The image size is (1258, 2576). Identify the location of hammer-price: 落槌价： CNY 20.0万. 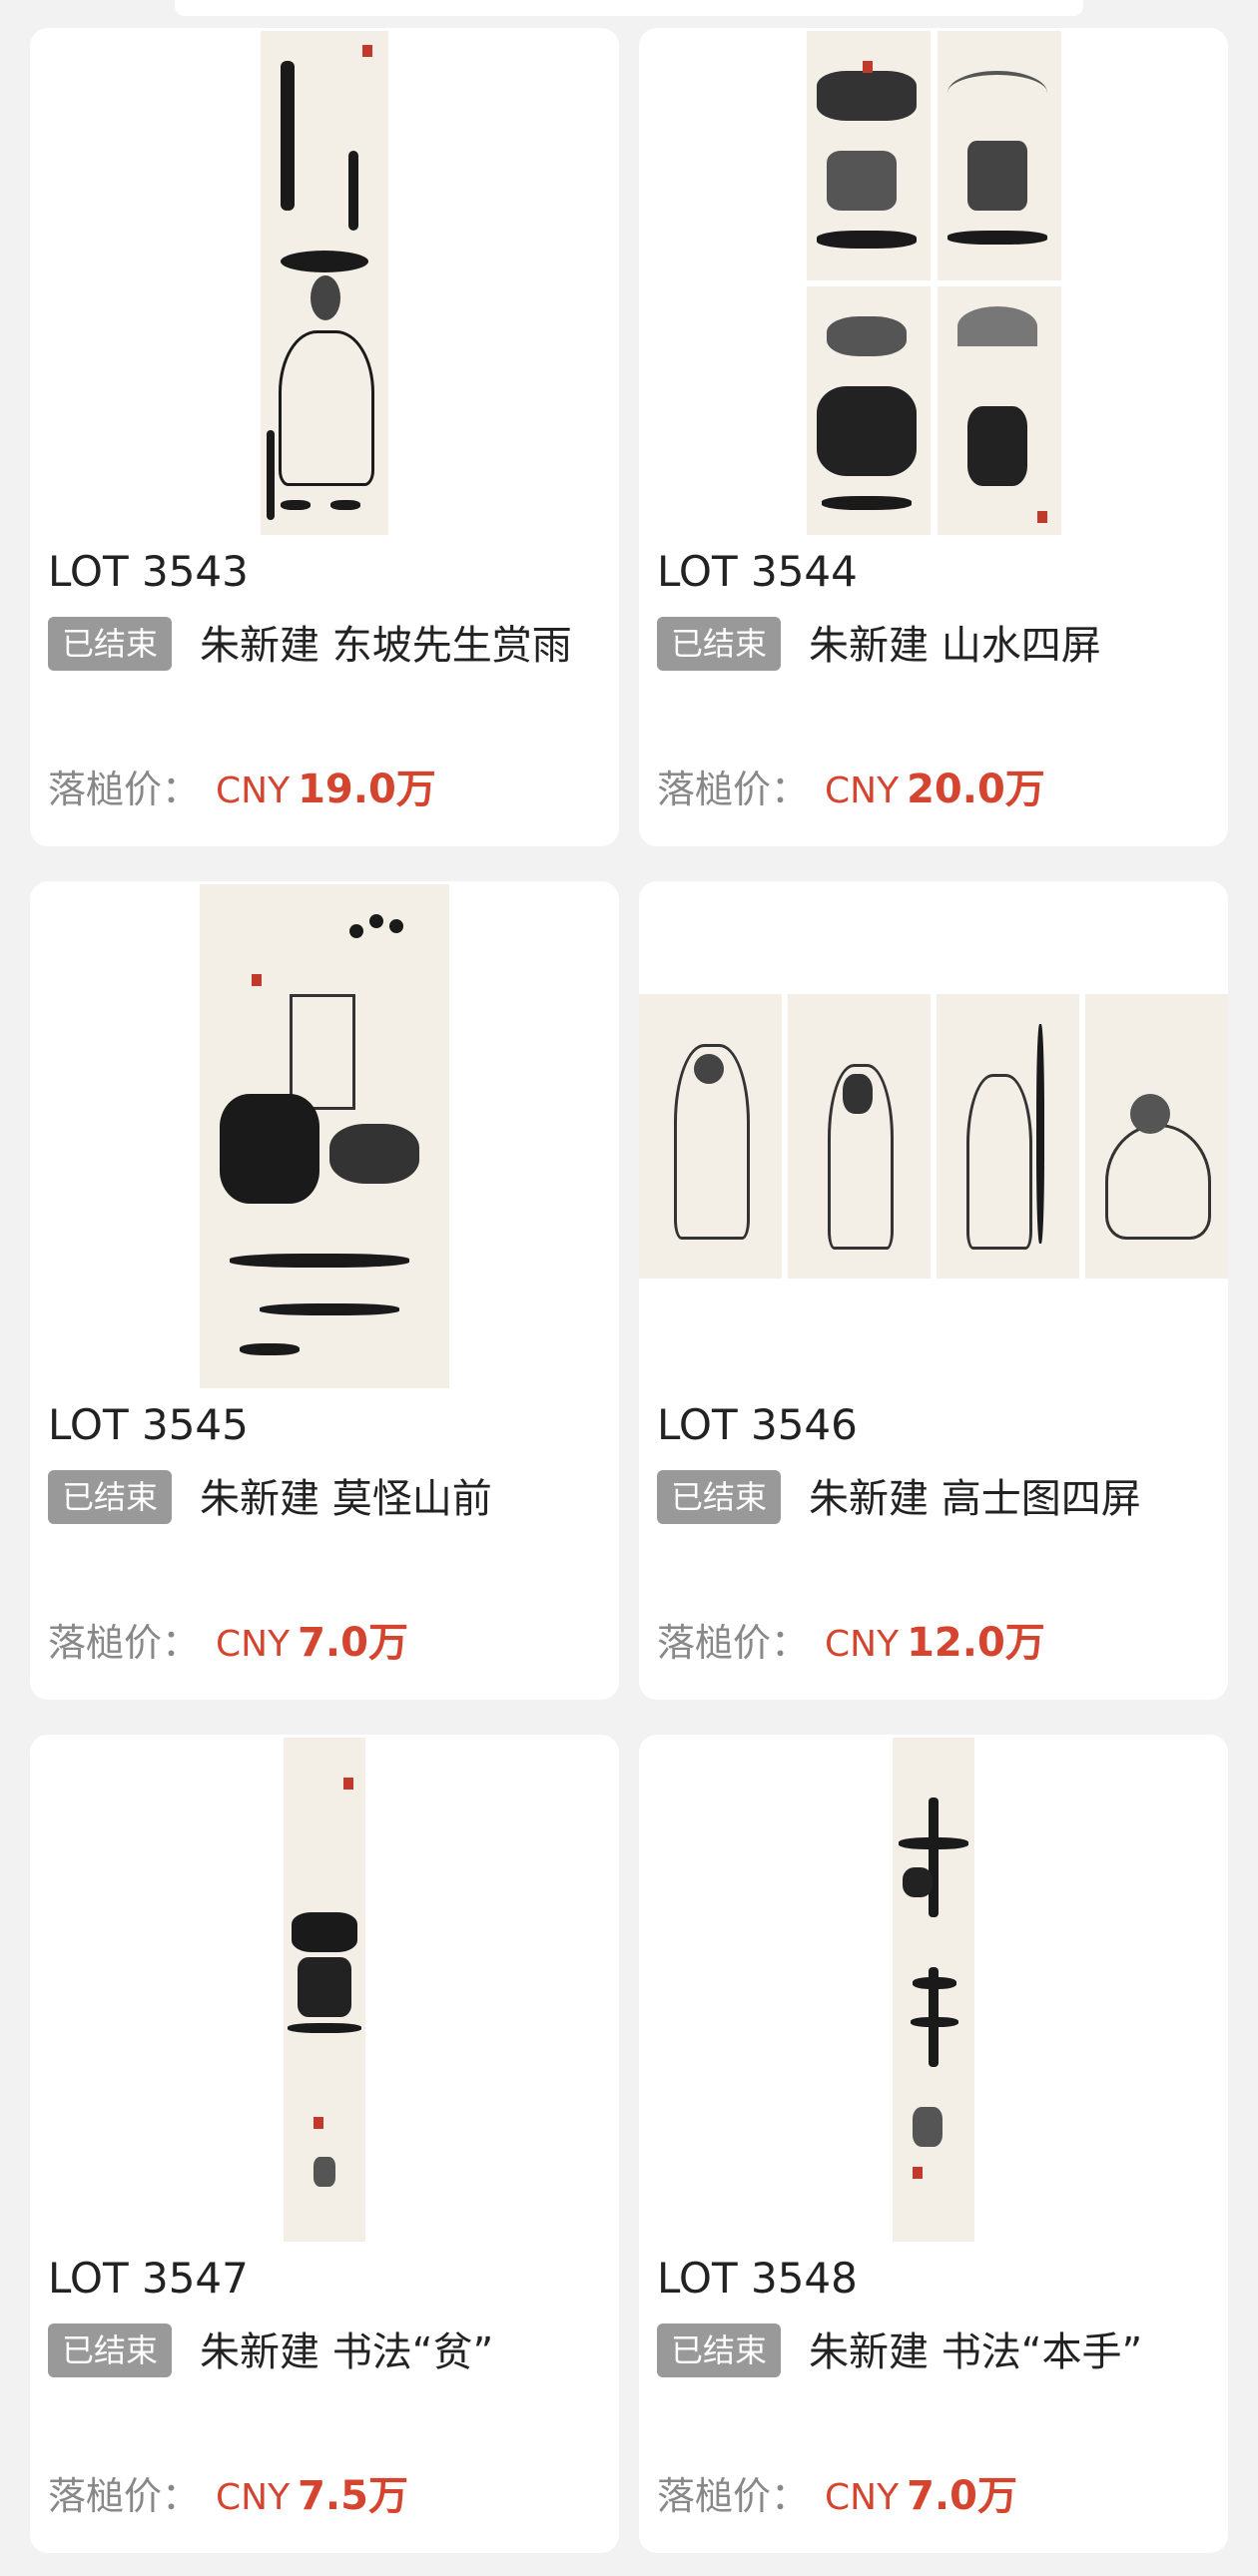
(851, 791).